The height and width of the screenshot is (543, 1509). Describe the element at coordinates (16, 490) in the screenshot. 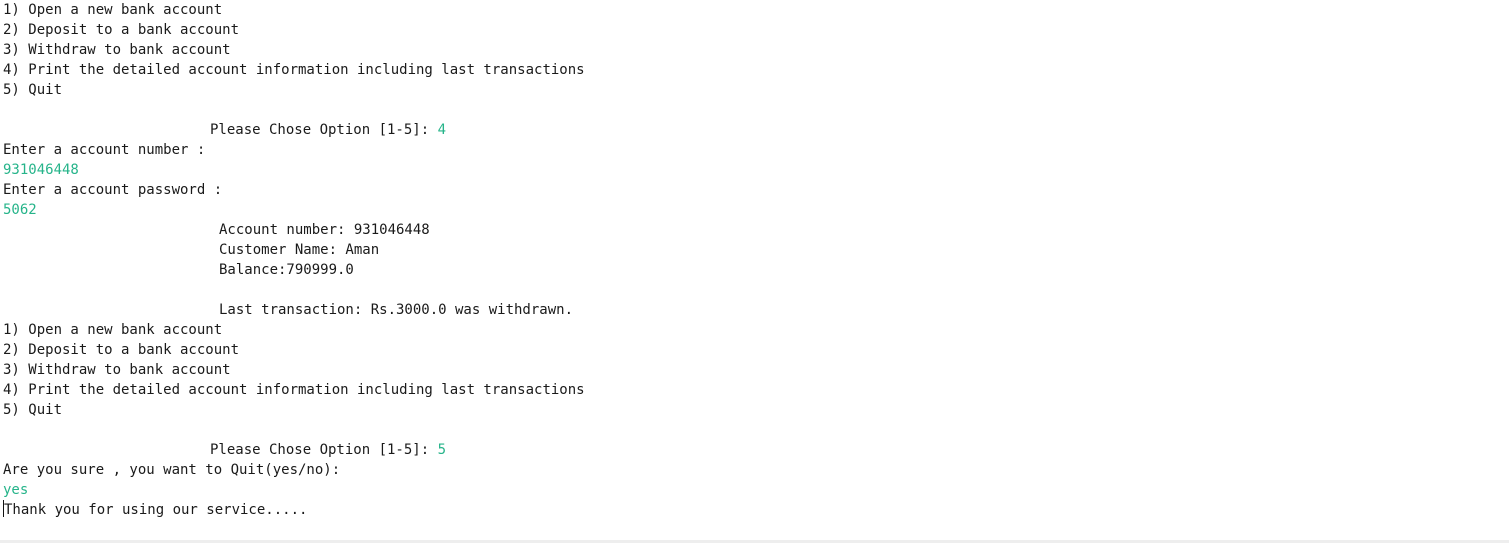

I see `quit-confirm-input: yes` at that location.